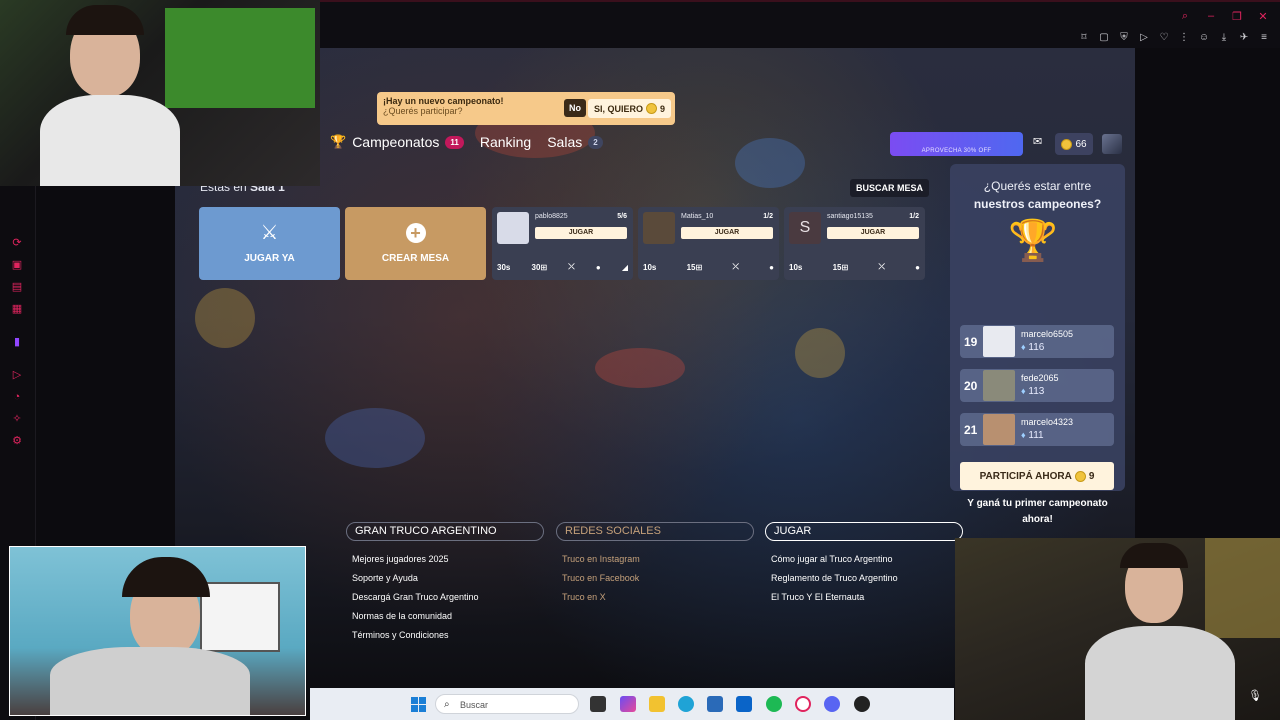 Image resolution: width=1280 pixels, height=720 pixels. I want to click on refresh-icon: ⟳, so click(17, 243).